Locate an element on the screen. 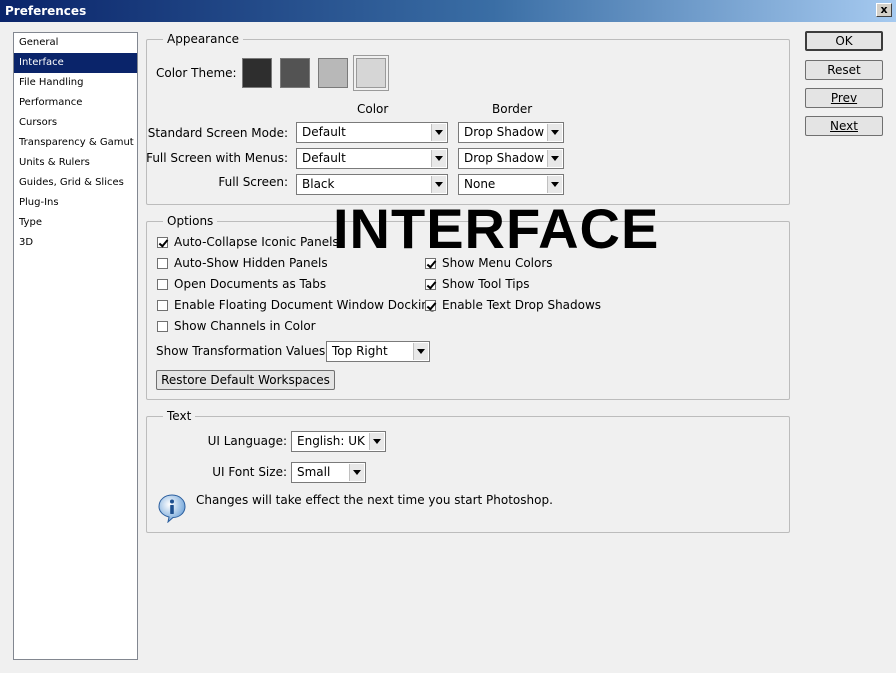 The height and width of the screenshot is (673, 896). ui-language-select: English: UK is located at coordinates (338, 441).